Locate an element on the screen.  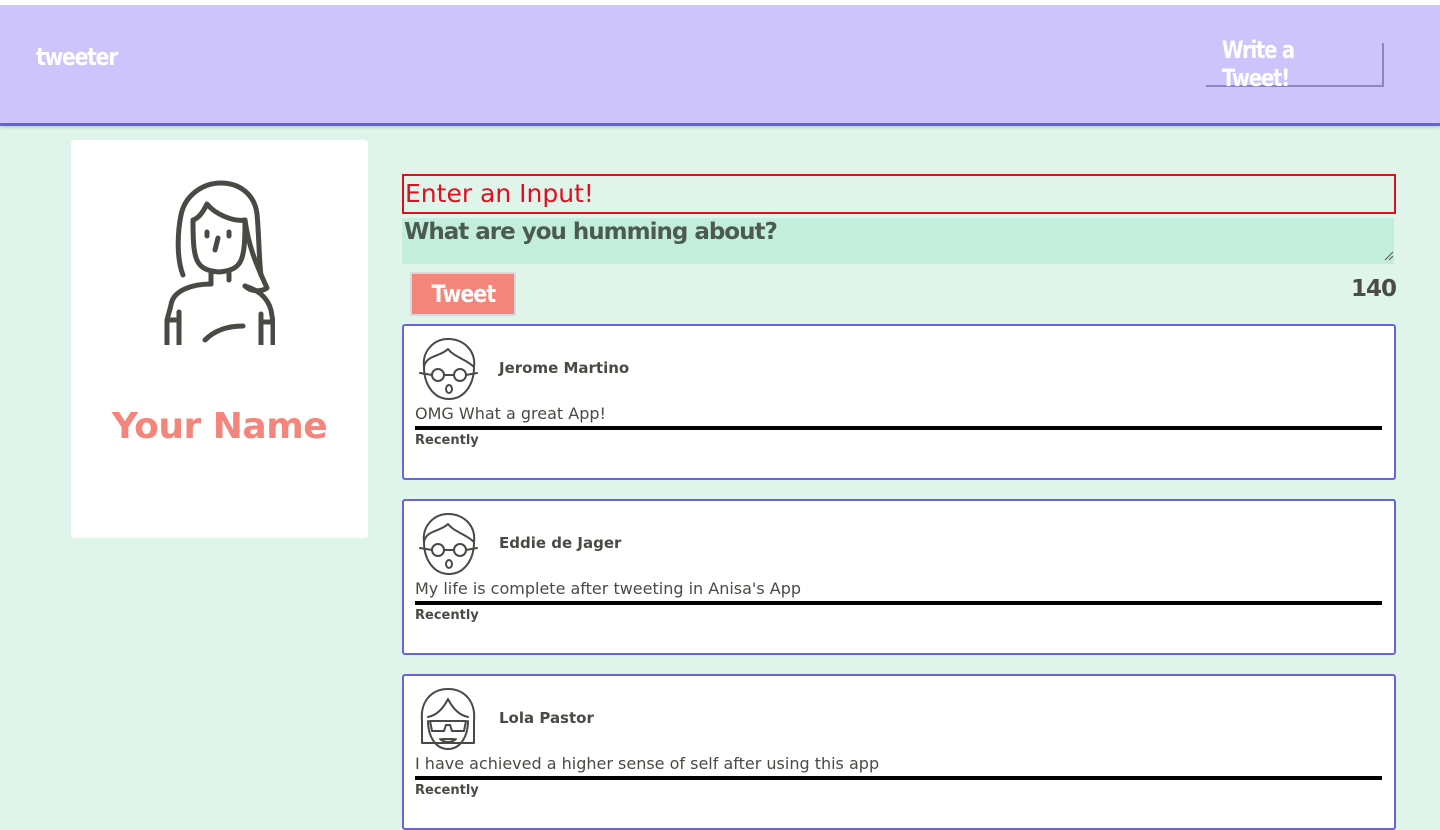
profile-name: Your Name is located at coordinates (219, 426).